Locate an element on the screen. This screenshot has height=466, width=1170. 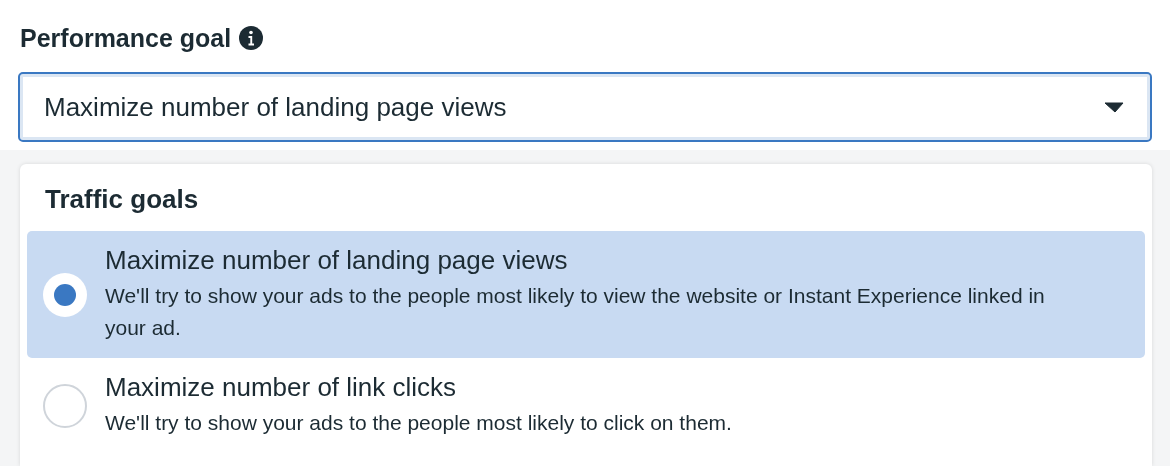
field-label: Performance goal is located at coordinates (126, 38).